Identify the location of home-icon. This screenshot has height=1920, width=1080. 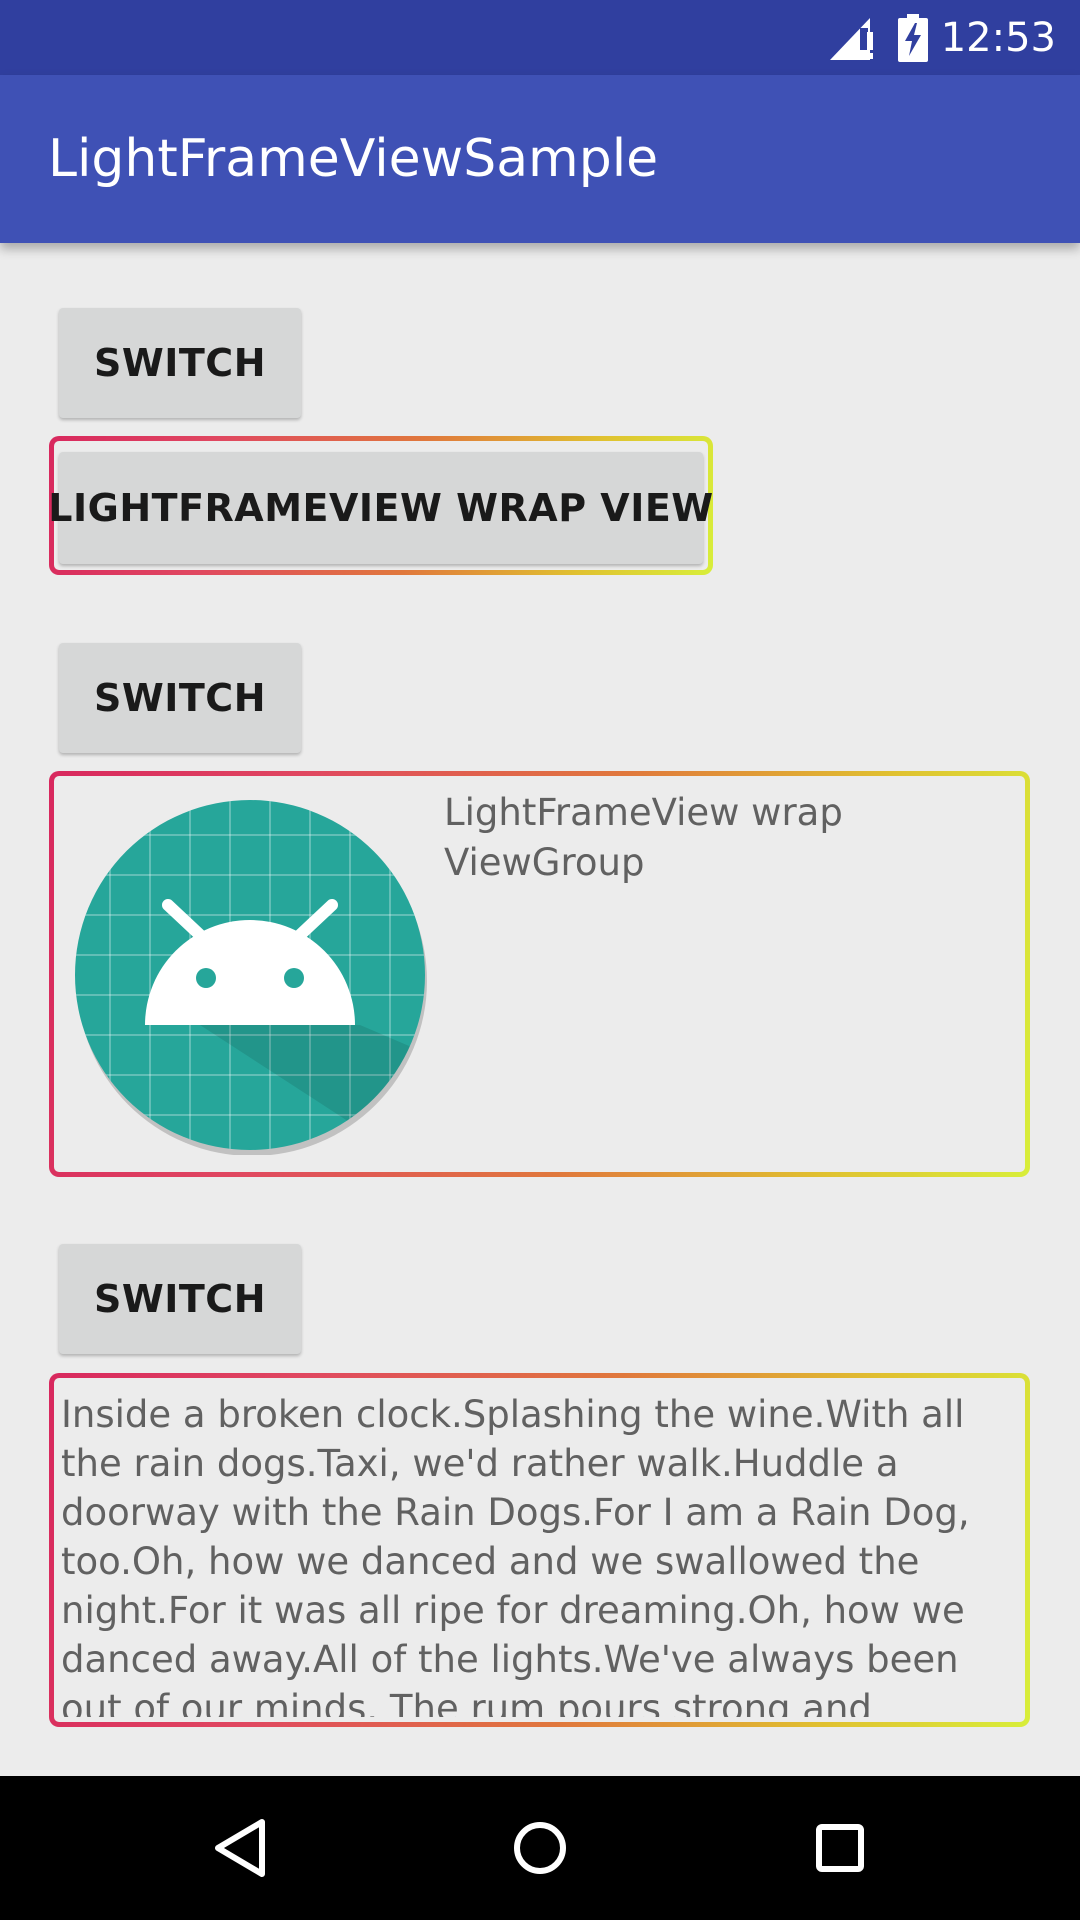
(540, 1848).